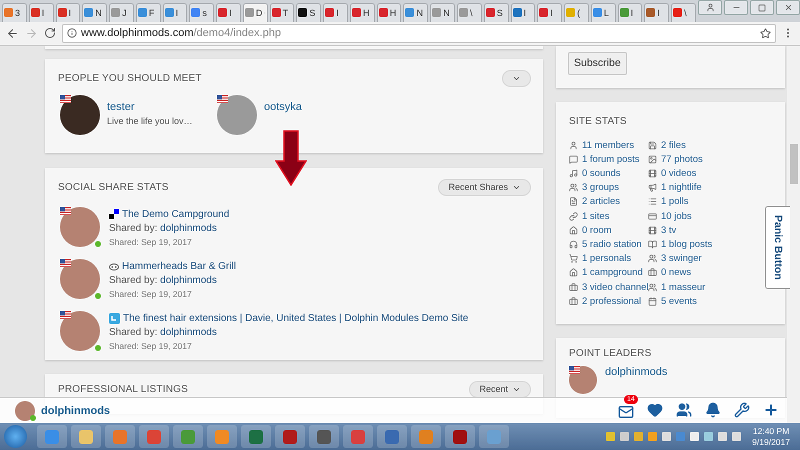  I want to click on start-button, so click(15, 436).